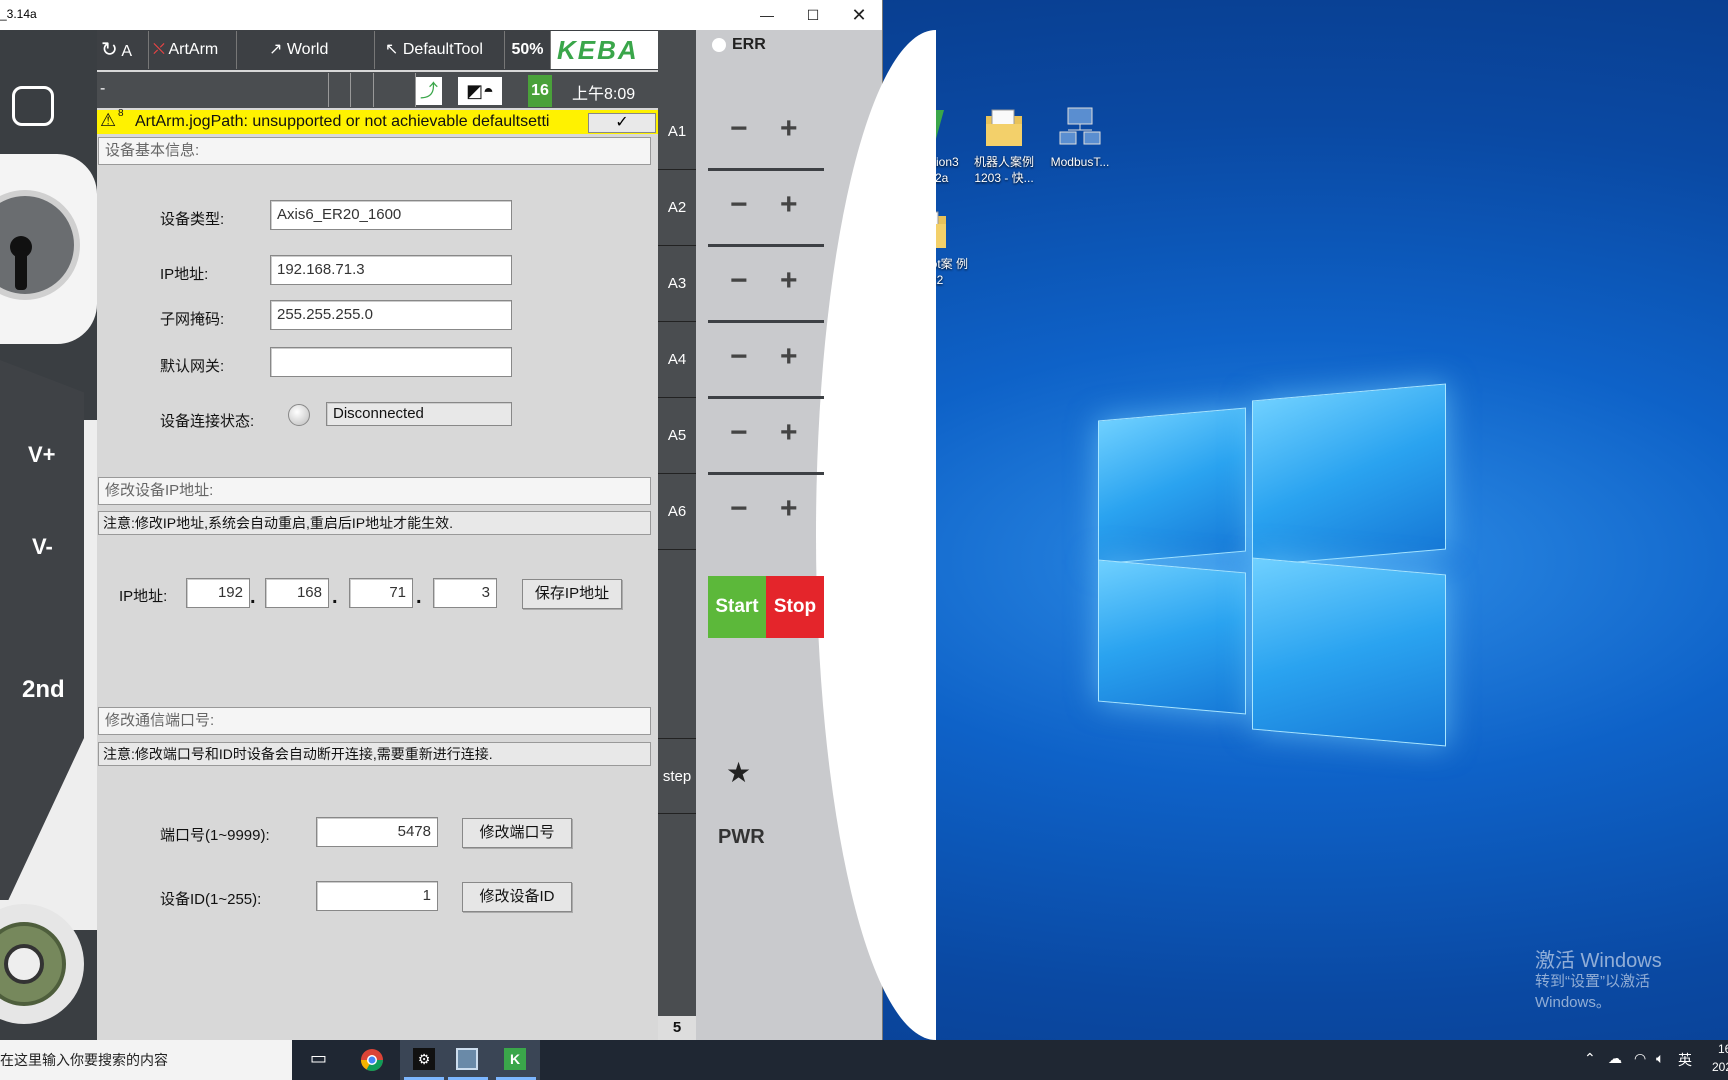 The width and height of the screenshot is (1728, 1080). I want to click on ip-octet-3: 71, so click(381, 593).